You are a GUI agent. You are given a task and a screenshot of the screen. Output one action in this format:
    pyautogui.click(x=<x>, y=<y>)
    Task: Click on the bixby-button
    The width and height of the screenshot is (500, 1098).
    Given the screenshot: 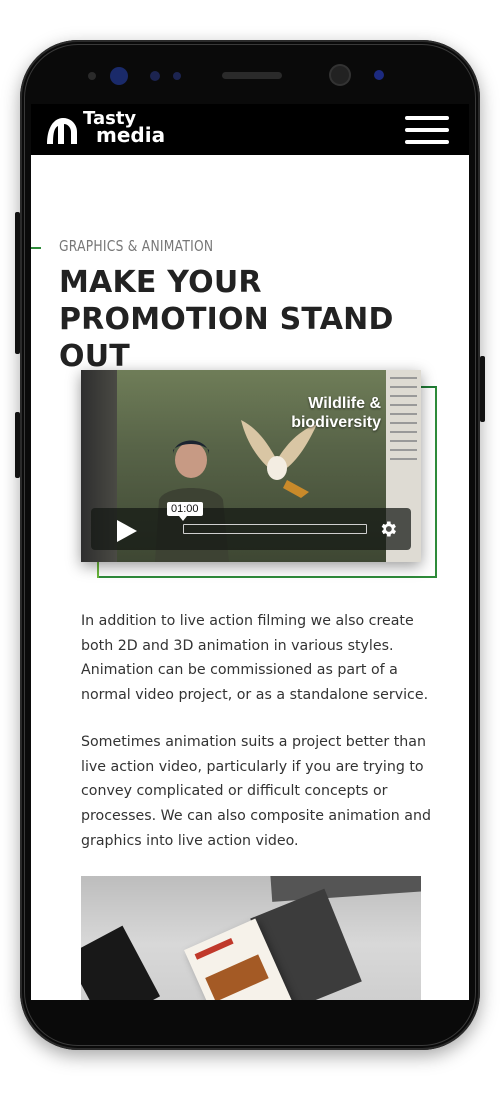 What is the action you would take?
    pyautogui.click(x=17, y=445)
    